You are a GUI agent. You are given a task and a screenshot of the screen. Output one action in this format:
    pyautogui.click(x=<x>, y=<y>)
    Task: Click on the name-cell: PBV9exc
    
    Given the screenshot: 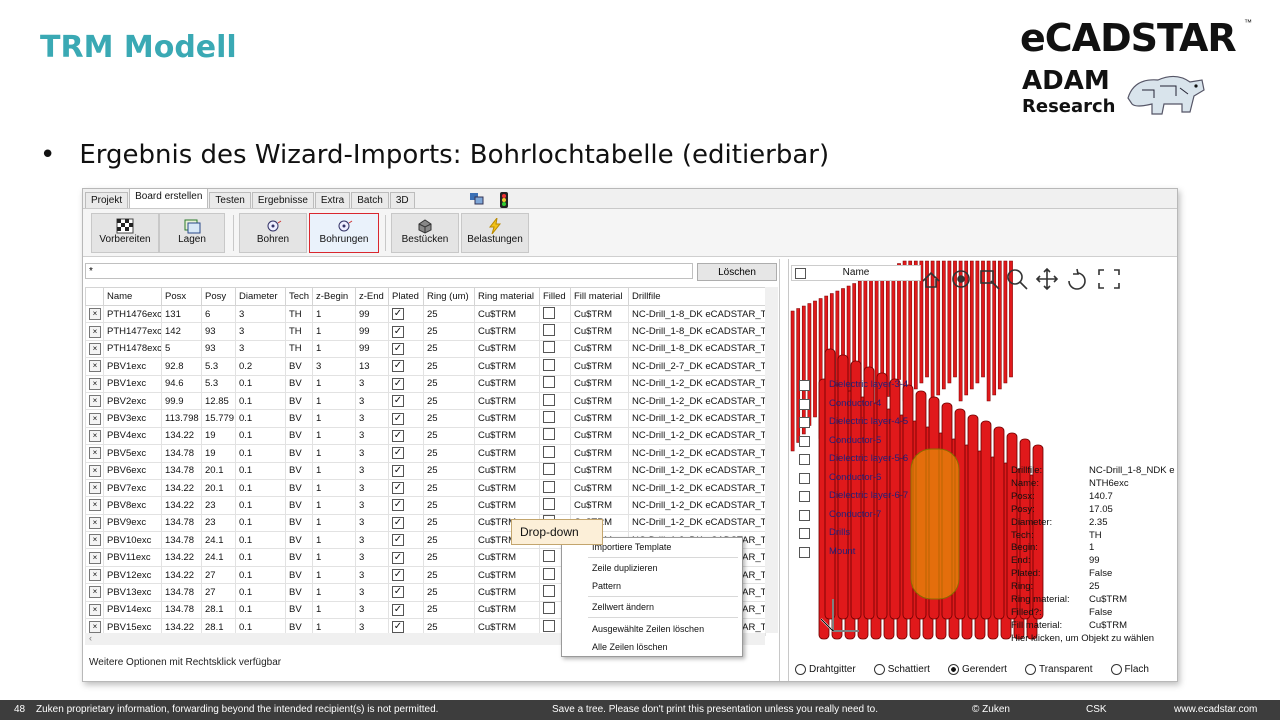 What is the action you would take?
    pyautogui.click(x=132, y=523)
    